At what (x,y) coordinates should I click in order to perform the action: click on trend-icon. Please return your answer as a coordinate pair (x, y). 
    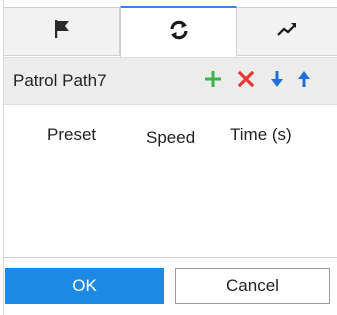
    Looking at the image, I should click on (287, 31).